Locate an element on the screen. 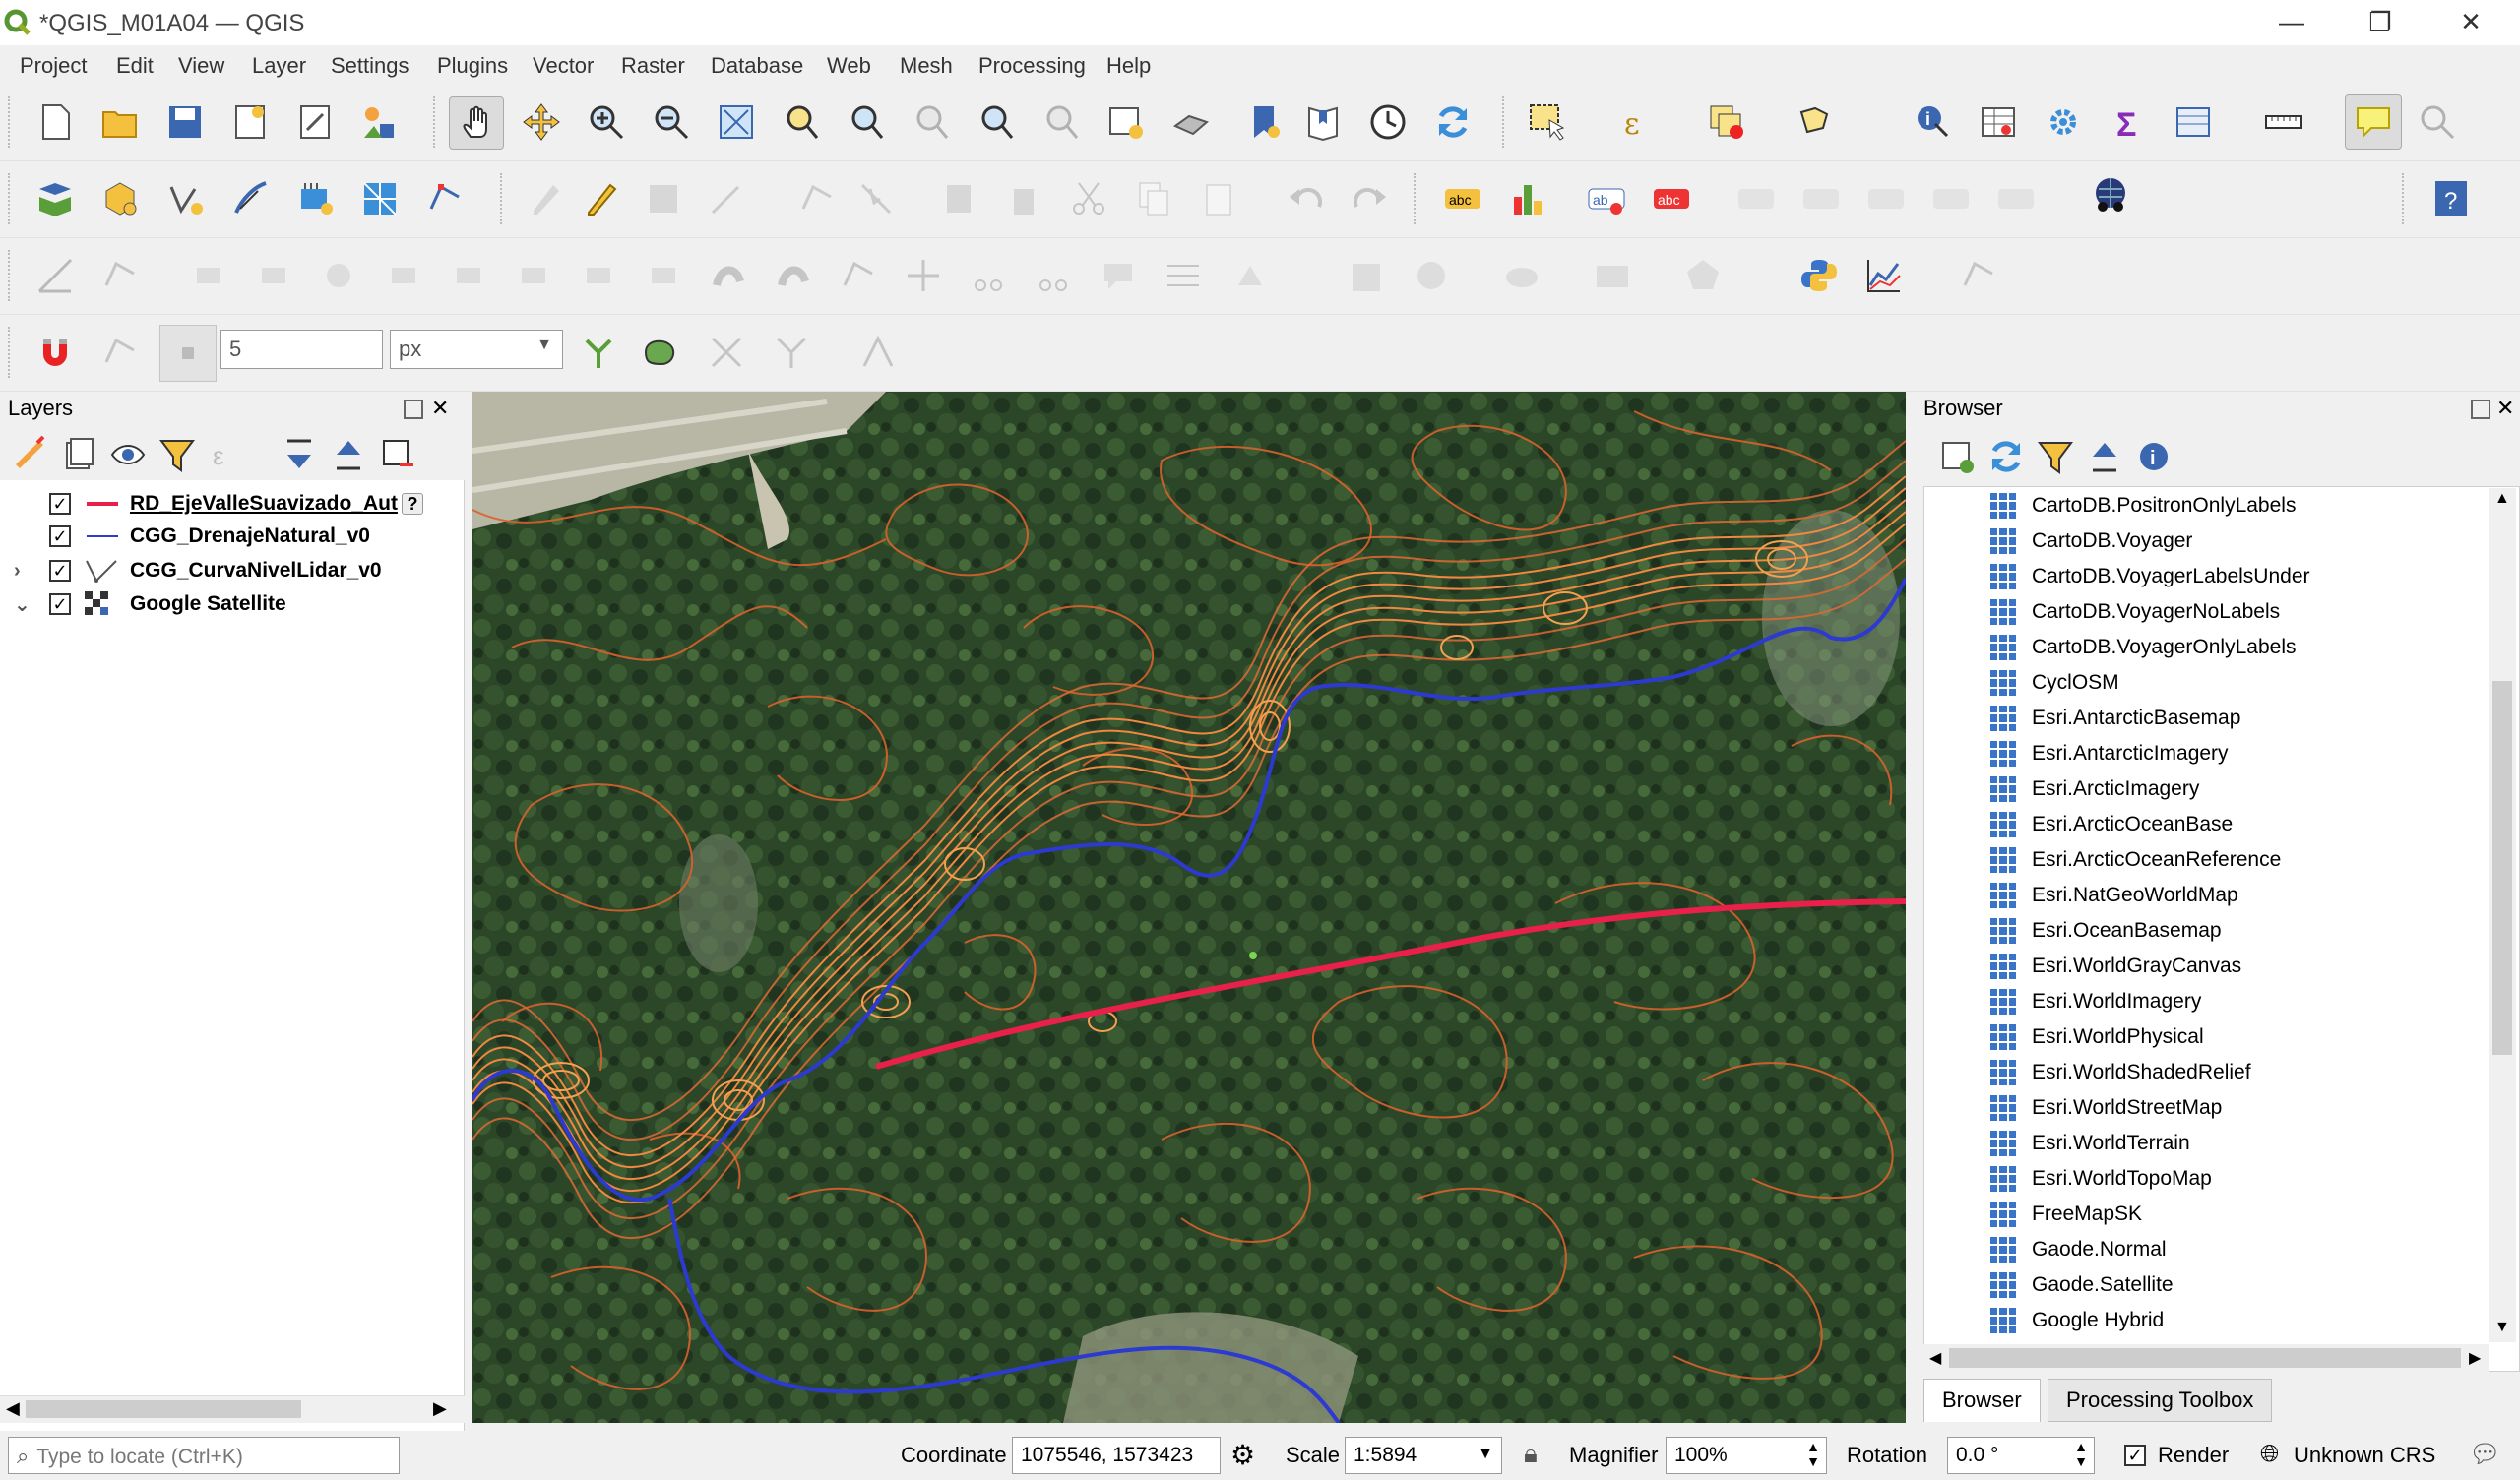 This screenshot has width=2520, height=1480. paste-features-icon is located at coordinates (1218, 198).